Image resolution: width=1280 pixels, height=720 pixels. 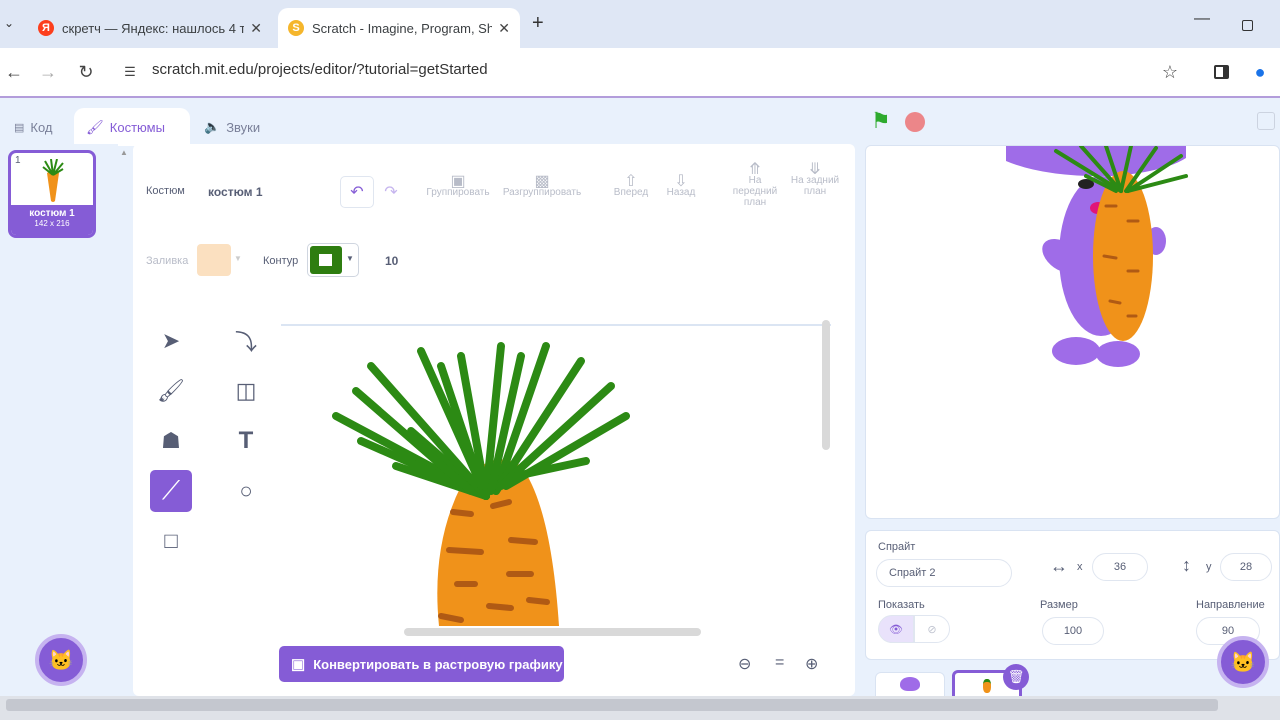 I want to click on forward-button: ⇧ Вперед, so click(x=631, y=186).